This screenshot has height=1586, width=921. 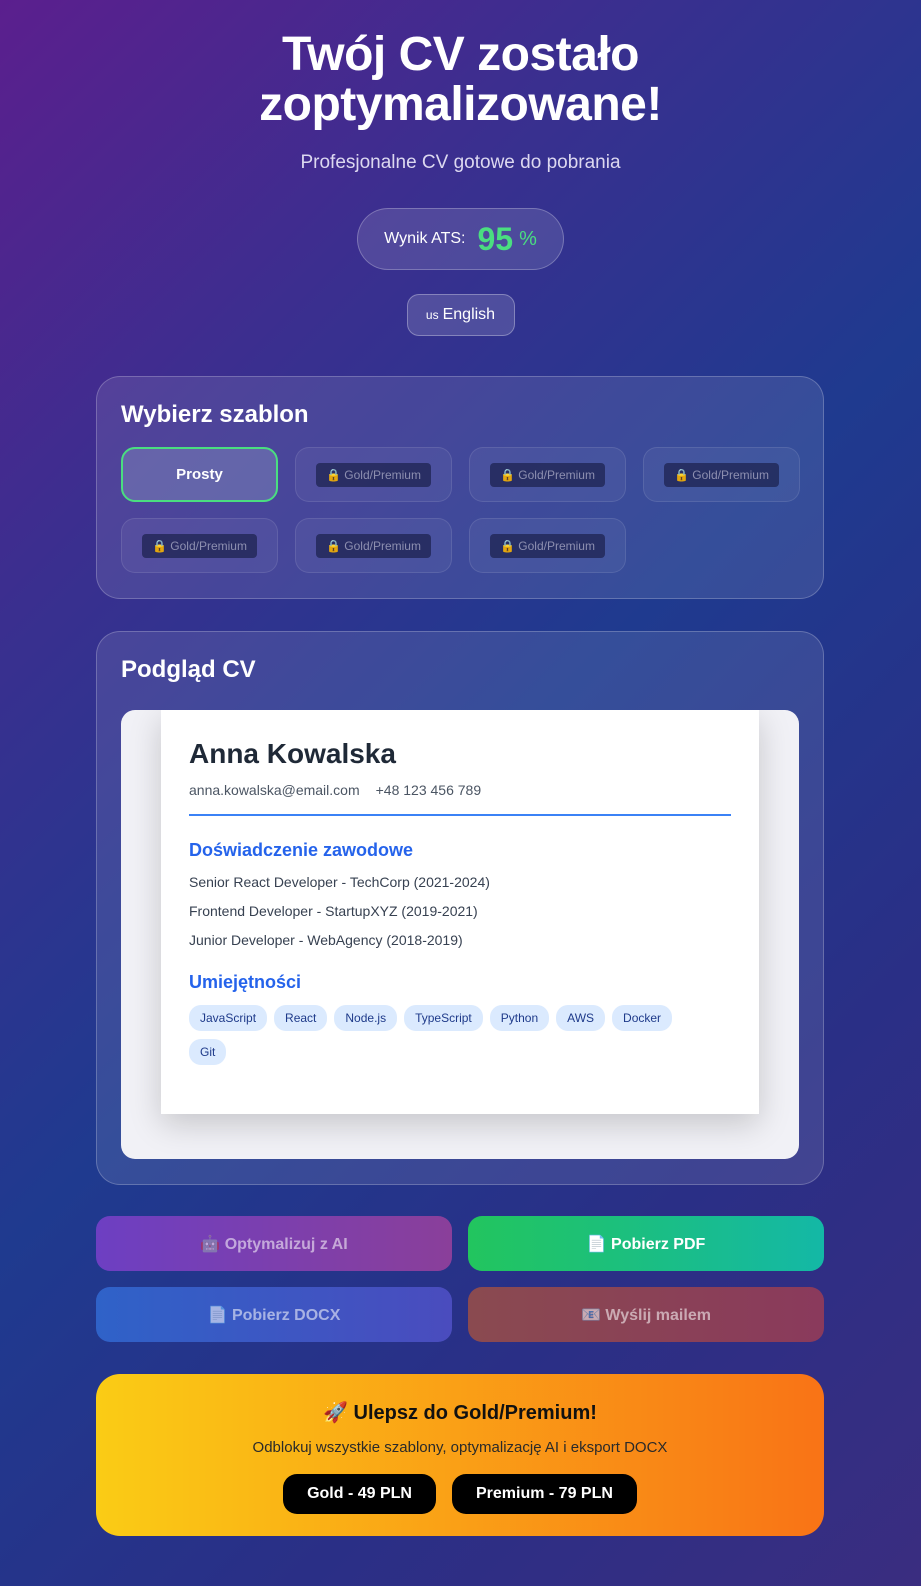 What do you see at coordinates (544, 1494) in the screenshot?
I see `premium-plan-button: Premium - 79 PLN` at bounding box center [544, 1494].